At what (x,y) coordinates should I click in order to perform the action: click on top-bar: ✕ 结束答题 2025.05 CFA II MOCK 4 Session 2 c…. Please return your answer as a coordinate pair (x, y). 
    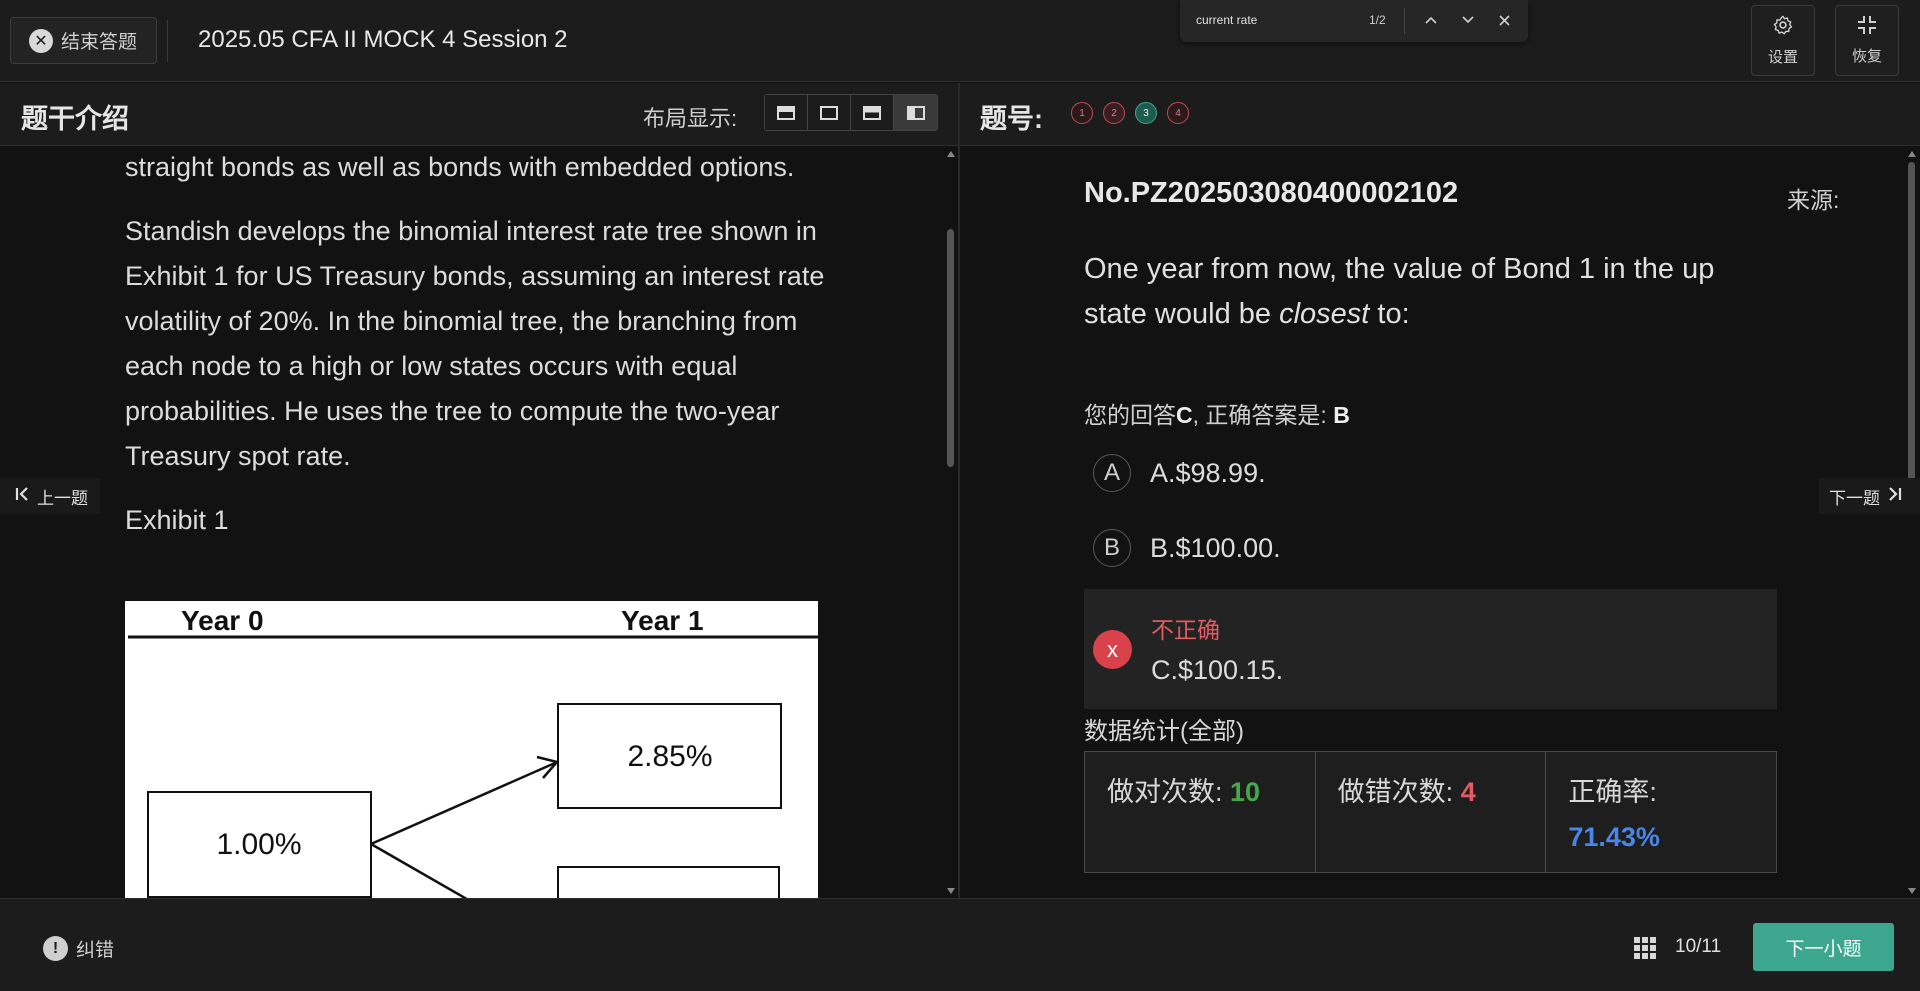
    Looking at the image, I should click on (960, 41).